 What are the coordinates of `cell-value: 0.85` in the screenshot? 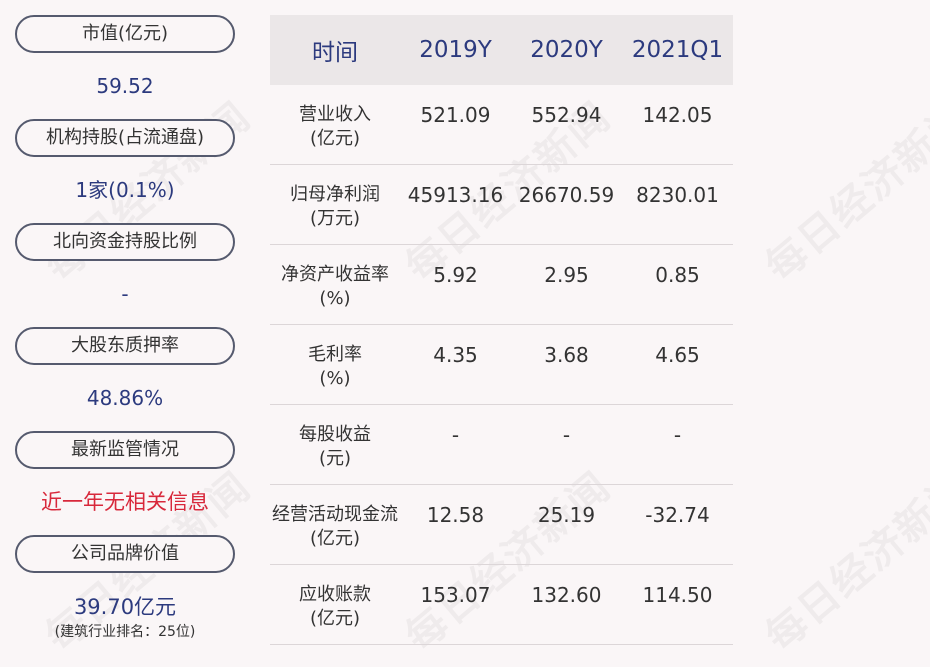 It's located at (677, 275).